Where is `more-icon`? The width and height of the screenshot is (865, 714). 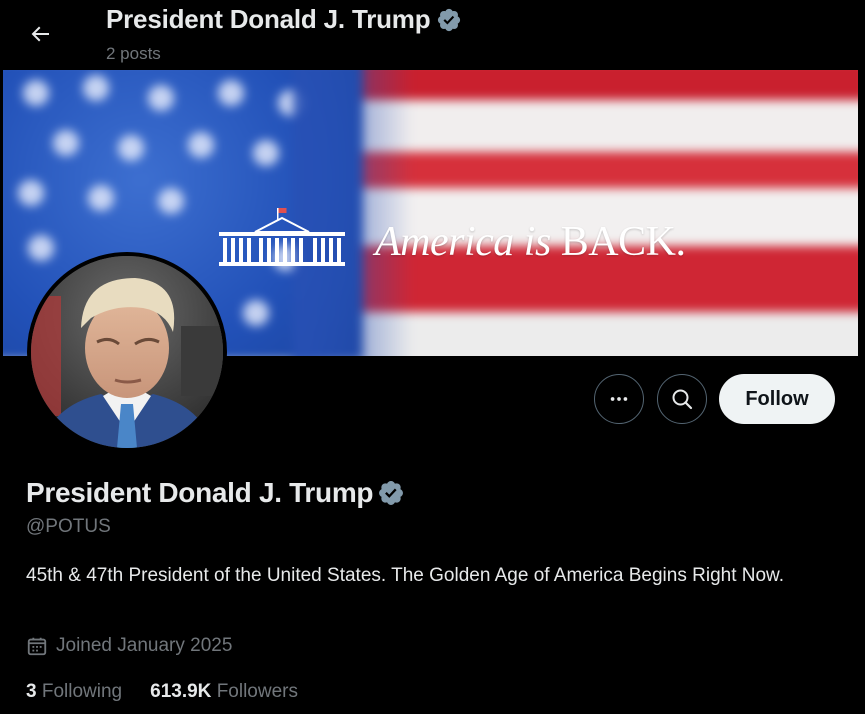 more-icon is located at coordinates (619, 399).